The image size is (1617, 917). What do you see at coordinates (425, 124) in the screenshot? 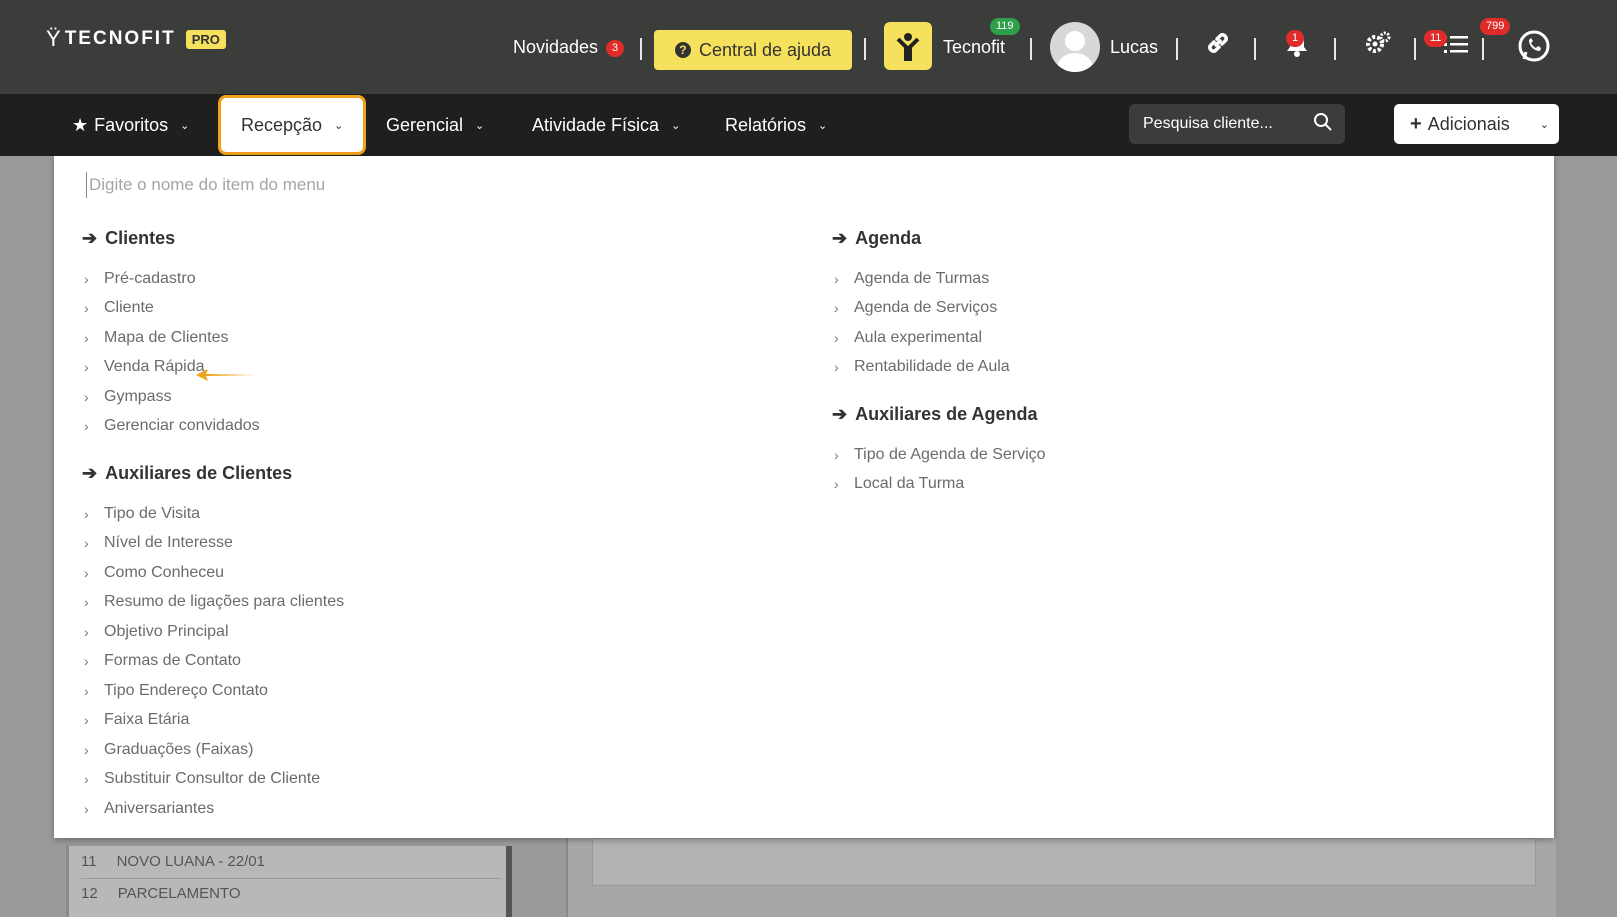
I see `nav-gerencial-label: Gerencial` at bounding box center [425, 124].